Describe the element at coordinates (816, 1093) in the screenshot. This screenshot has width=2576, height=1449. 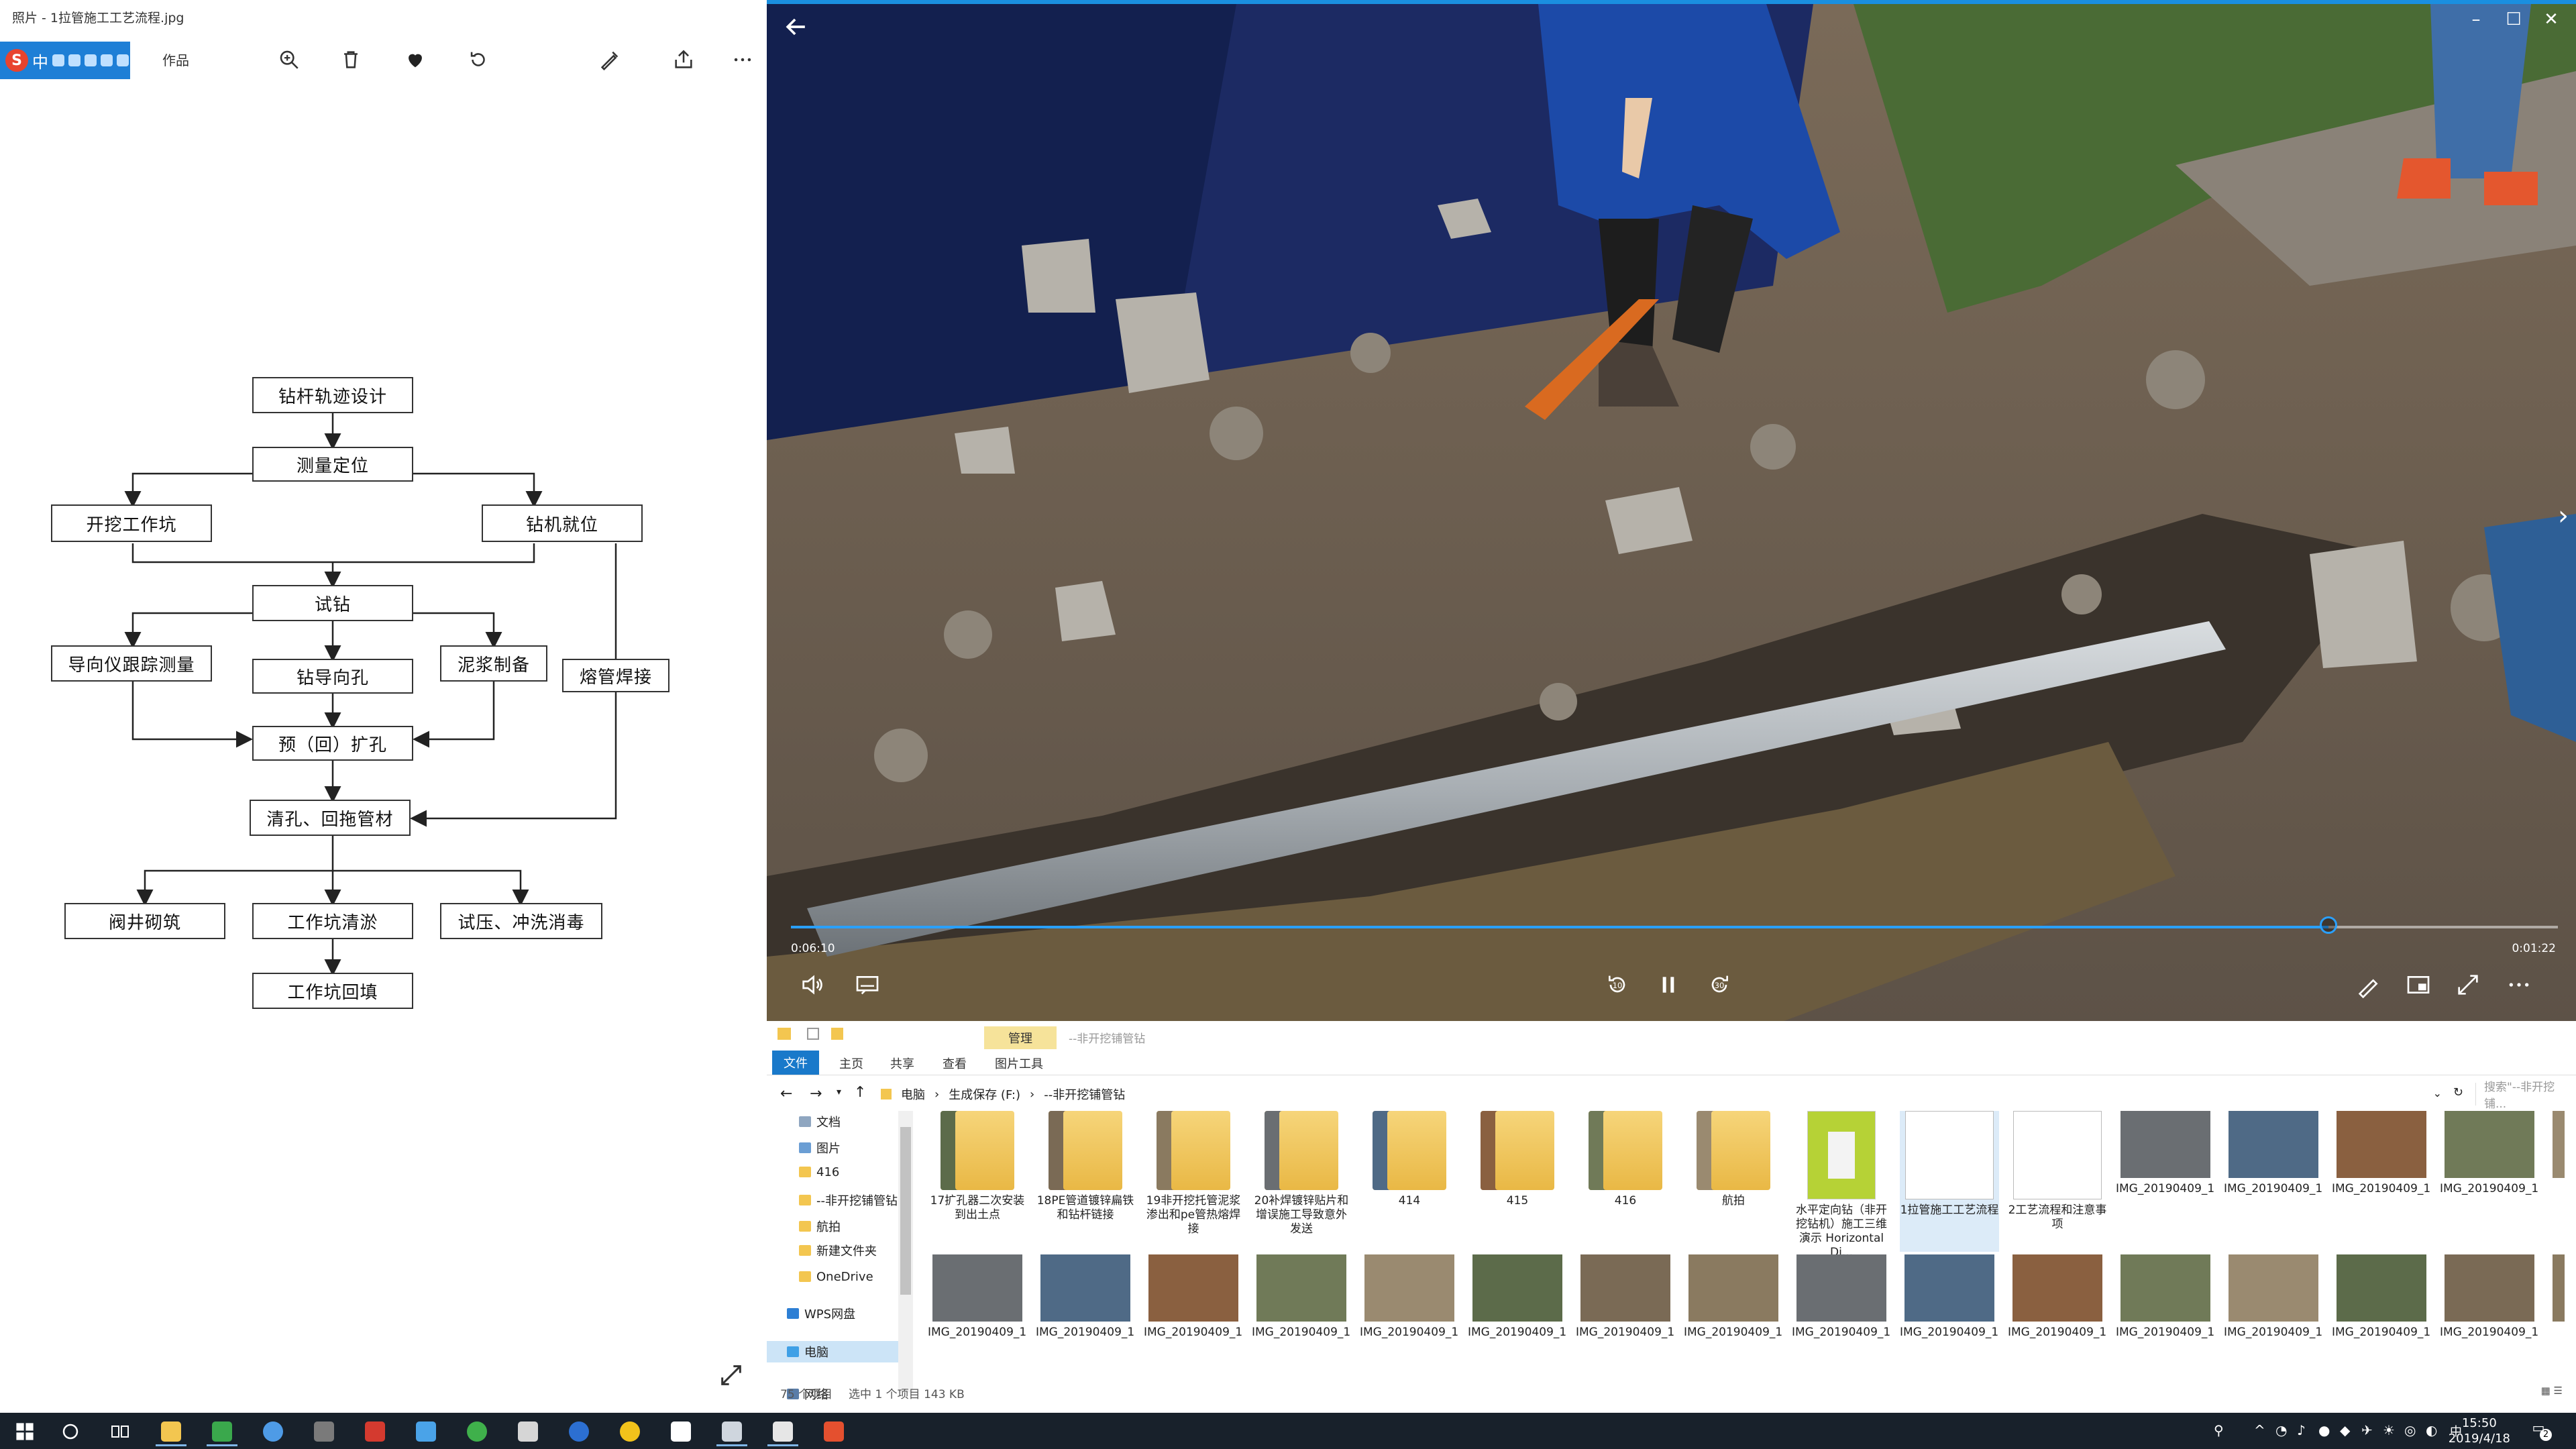
I see `forward-icon: →` at that location.